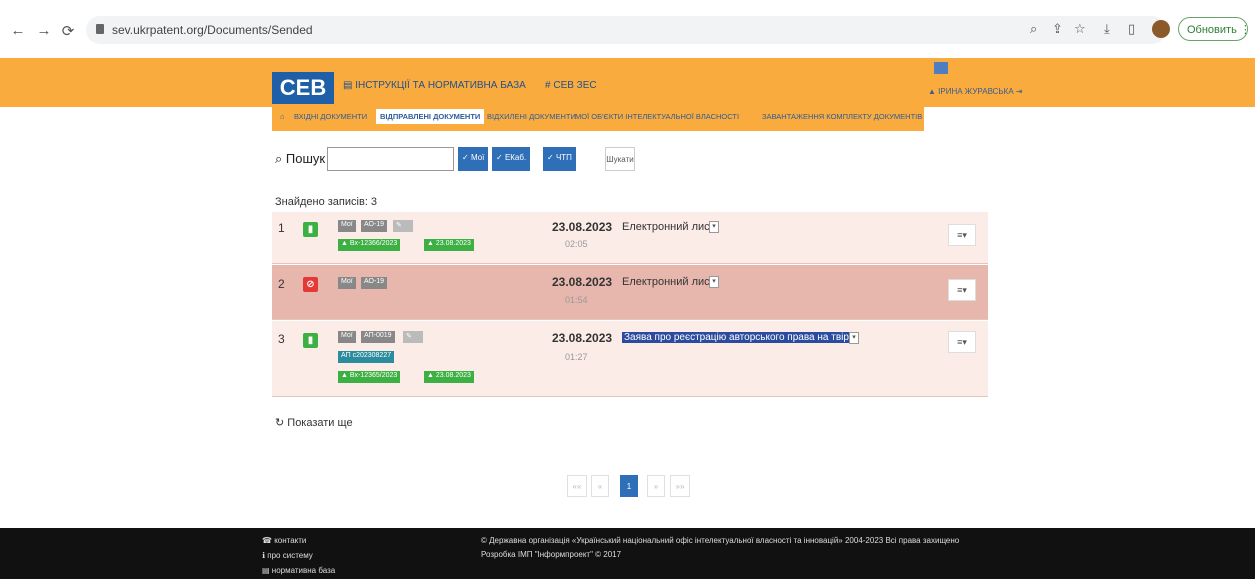  What do you see at coordinates (326, 202) in the screenshot?
I see `found-count: Знайдено записів: 3` at bounding box center [326, 202].